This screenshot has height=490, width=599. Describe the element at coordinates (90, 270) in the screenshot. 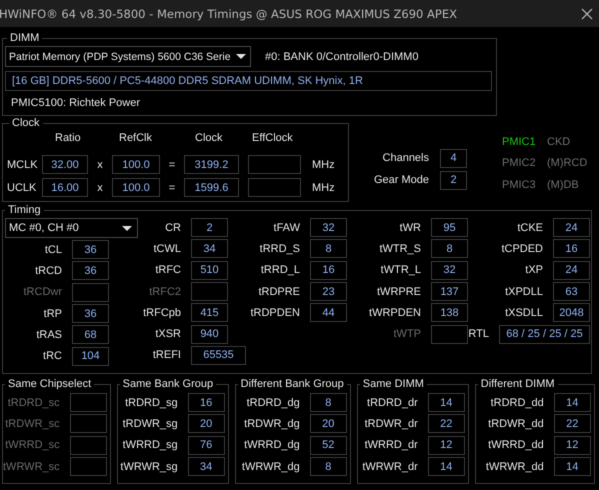

I see `value-field: 36` at that location.